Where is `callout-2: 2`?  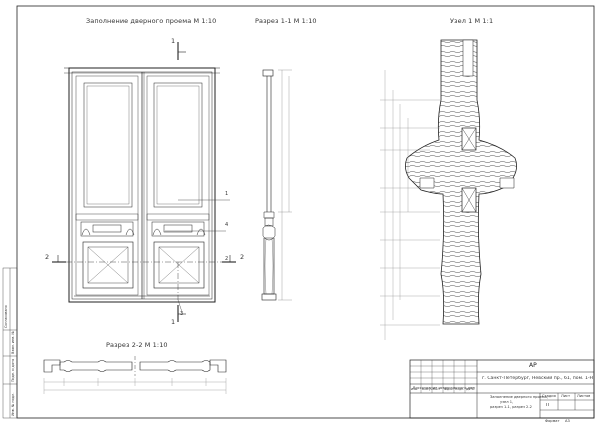
callout-2: 2 is located at coordinates (227, 259).